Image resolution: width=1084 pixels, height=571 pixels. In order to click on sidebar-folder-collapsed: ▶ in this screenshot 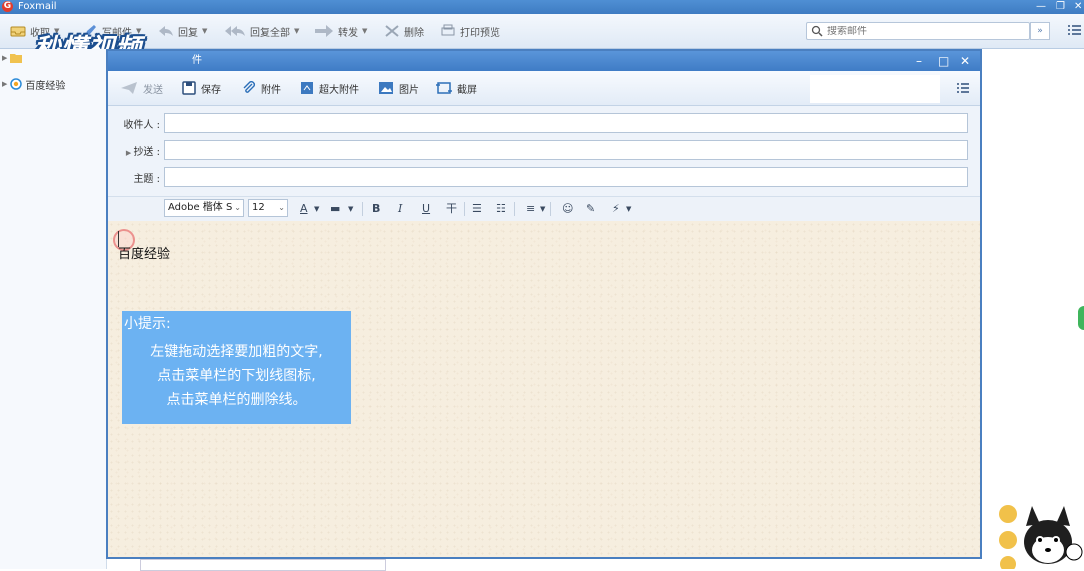, I will do `click(12, 58)`.